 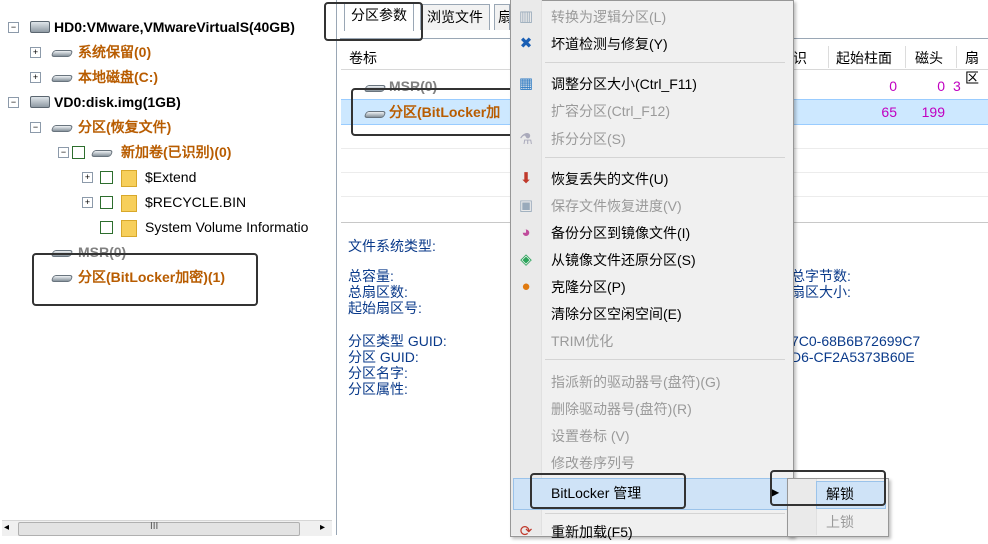 What do you see at coordinates (526, 531) in the screenshot?
I see `reload-icon: ⟳` at bounding box center [526, 531].